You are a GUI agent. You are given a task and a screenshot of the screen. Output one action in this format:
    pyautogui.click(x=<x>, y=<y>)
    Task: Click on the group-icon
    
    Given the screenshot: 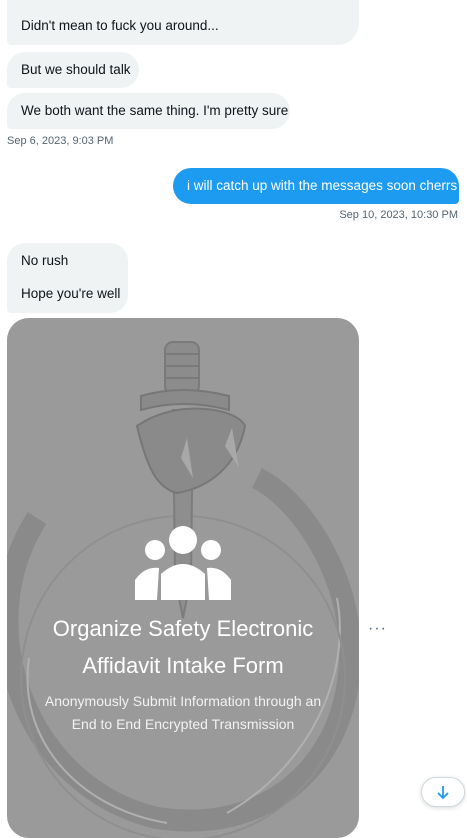 What is the action you would take?
    pyautogui.click(x=183, y=563)
    